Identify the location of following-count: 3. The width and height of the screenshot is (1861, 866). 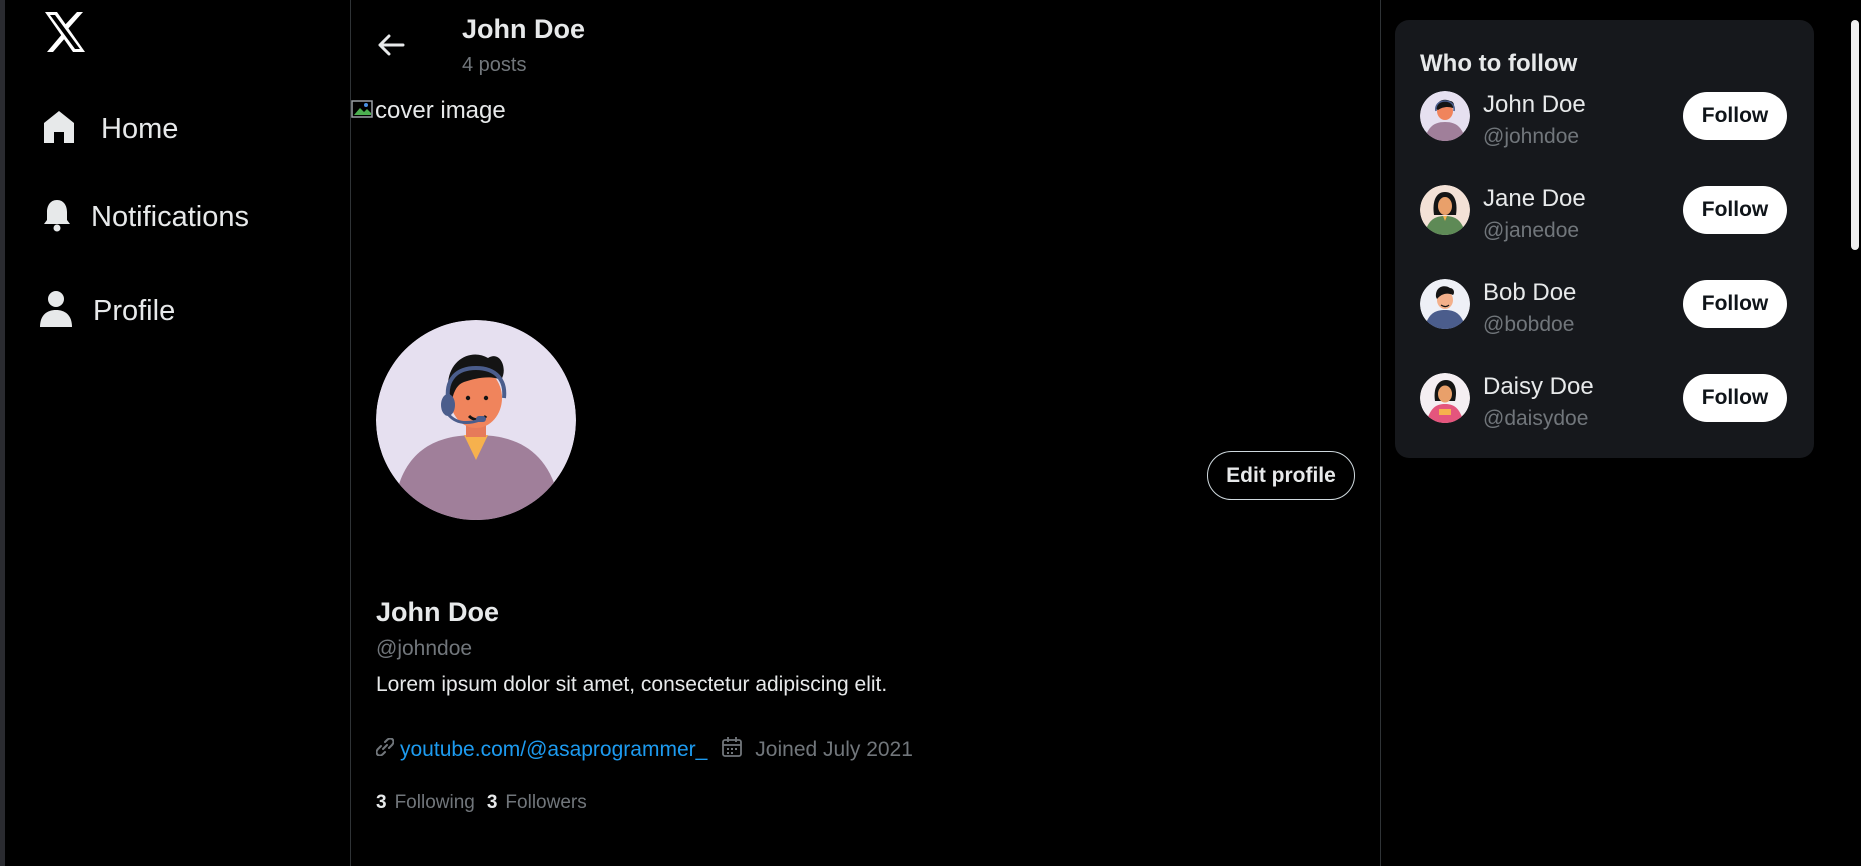
(381, 802).